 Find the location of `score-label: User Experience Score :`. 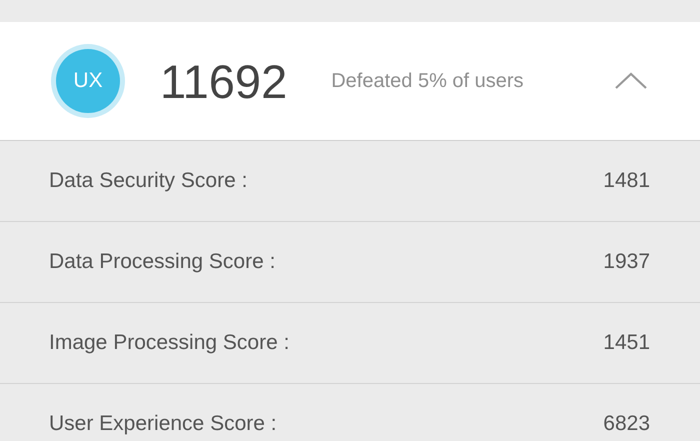

score-label: User Experience Score : is located at coordinates (163, 424).